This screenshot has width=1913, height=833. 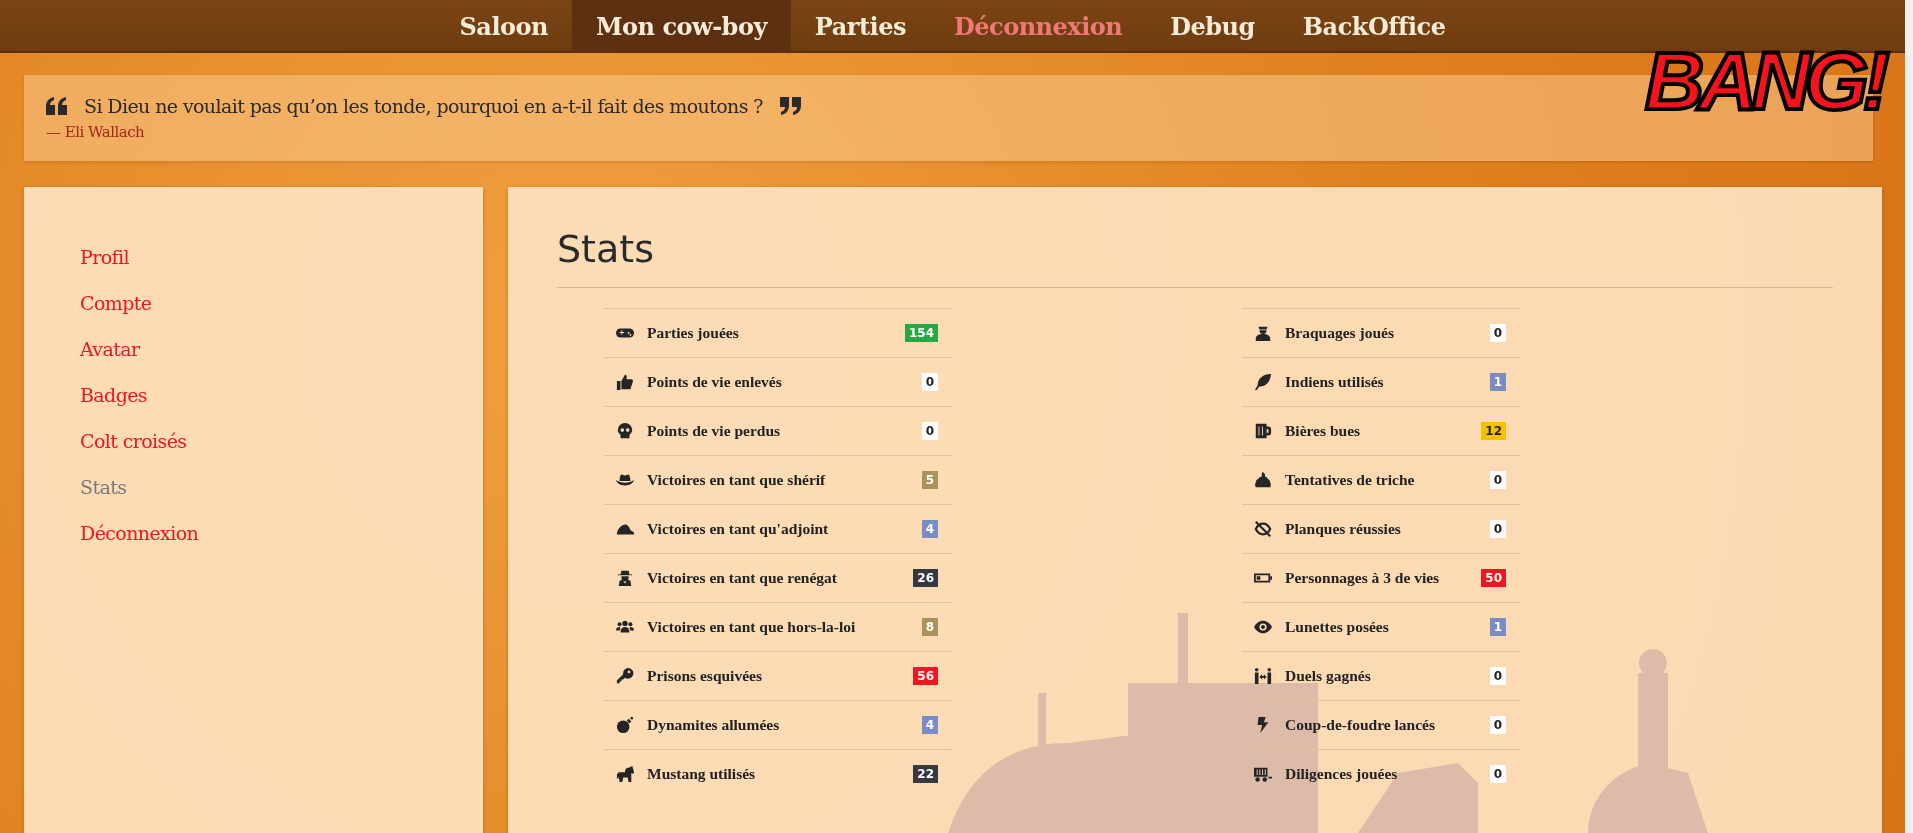 What do you see at coordinates (1323, 431) in the screenshot?
I see `stat-label: Bières bues` at bounding box center [1323, 431].